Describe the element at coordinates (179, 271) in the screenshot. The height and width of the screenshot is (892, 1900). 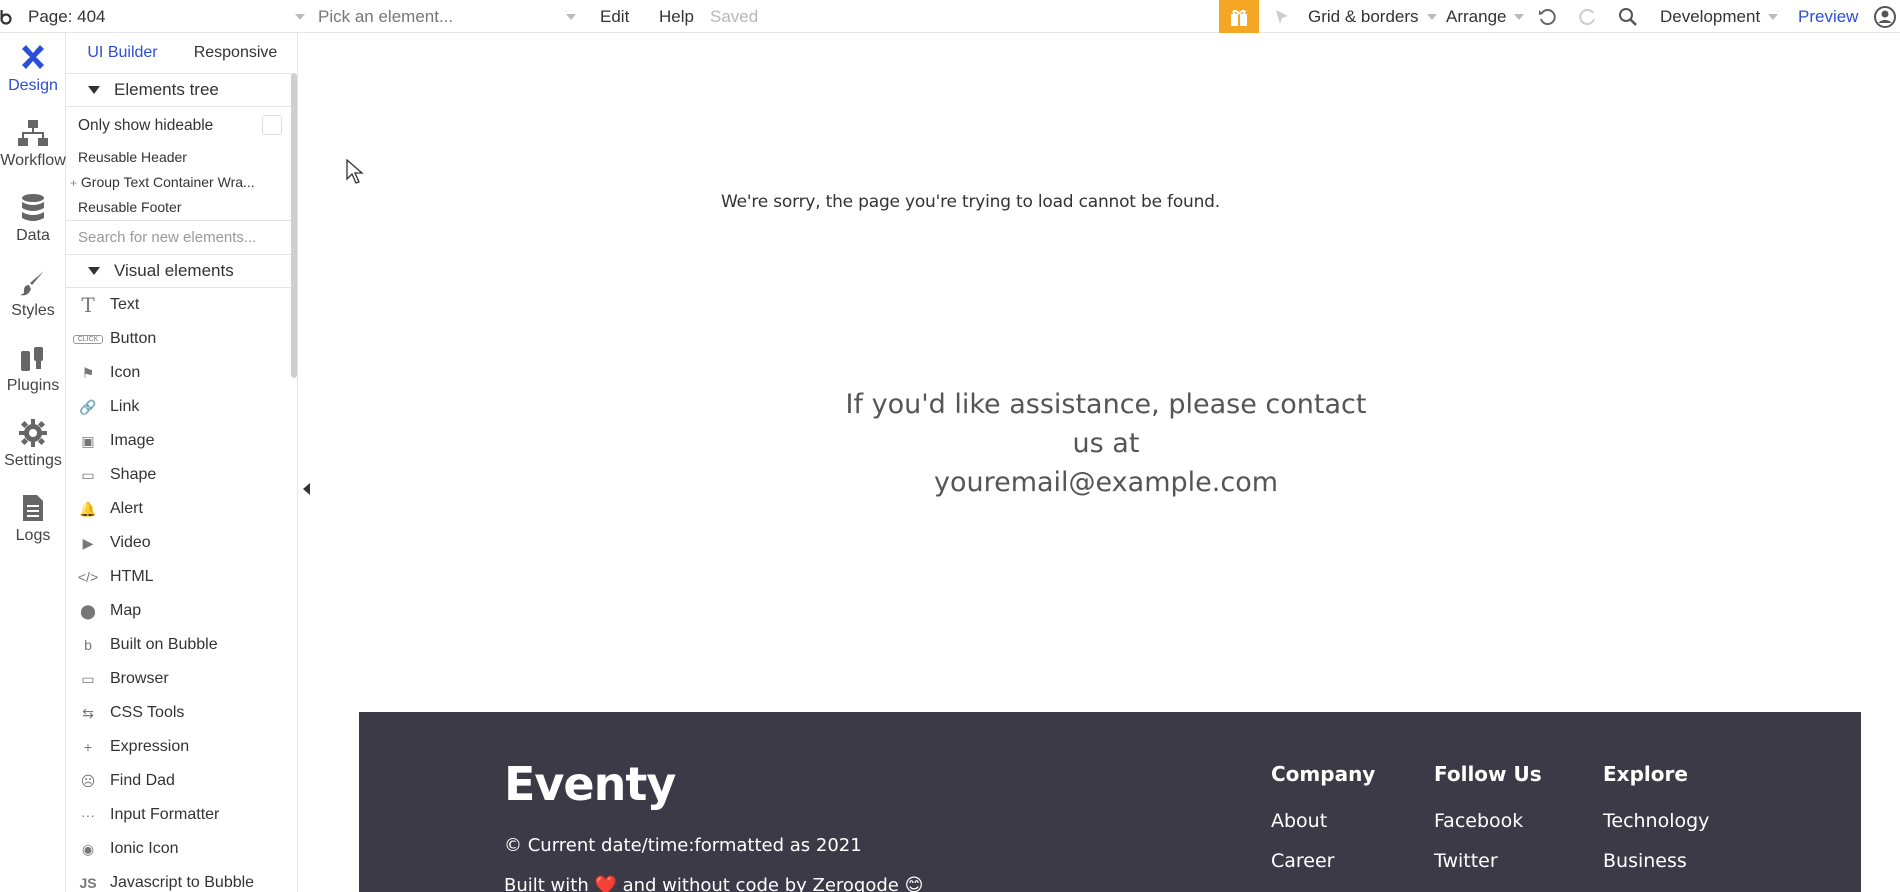
I see `visual-elements-header: Visual elements` at that location.